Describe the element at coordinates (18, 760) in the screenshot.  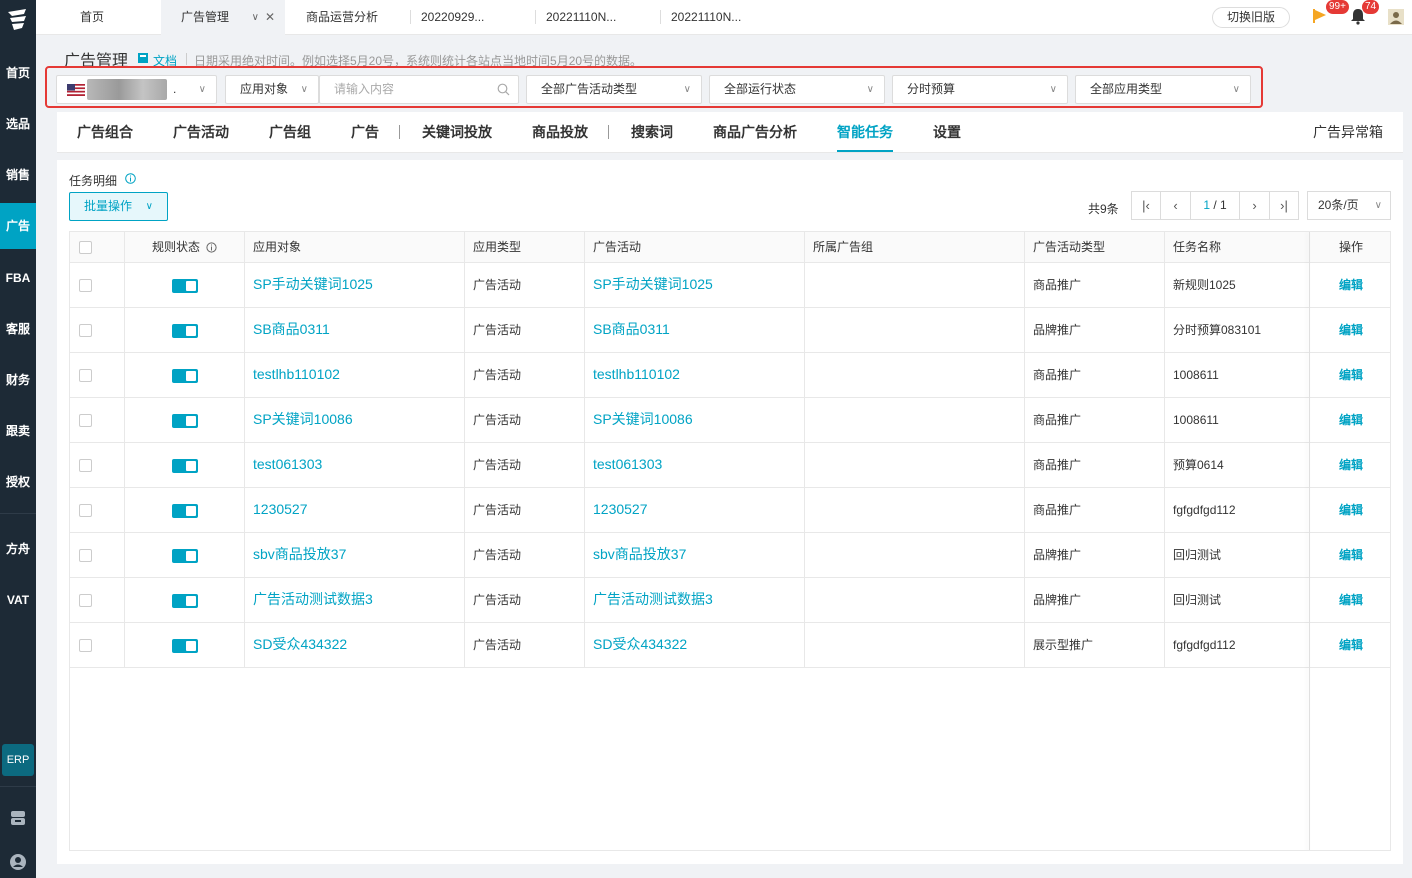
I see `erp-button: ERP` at that location.